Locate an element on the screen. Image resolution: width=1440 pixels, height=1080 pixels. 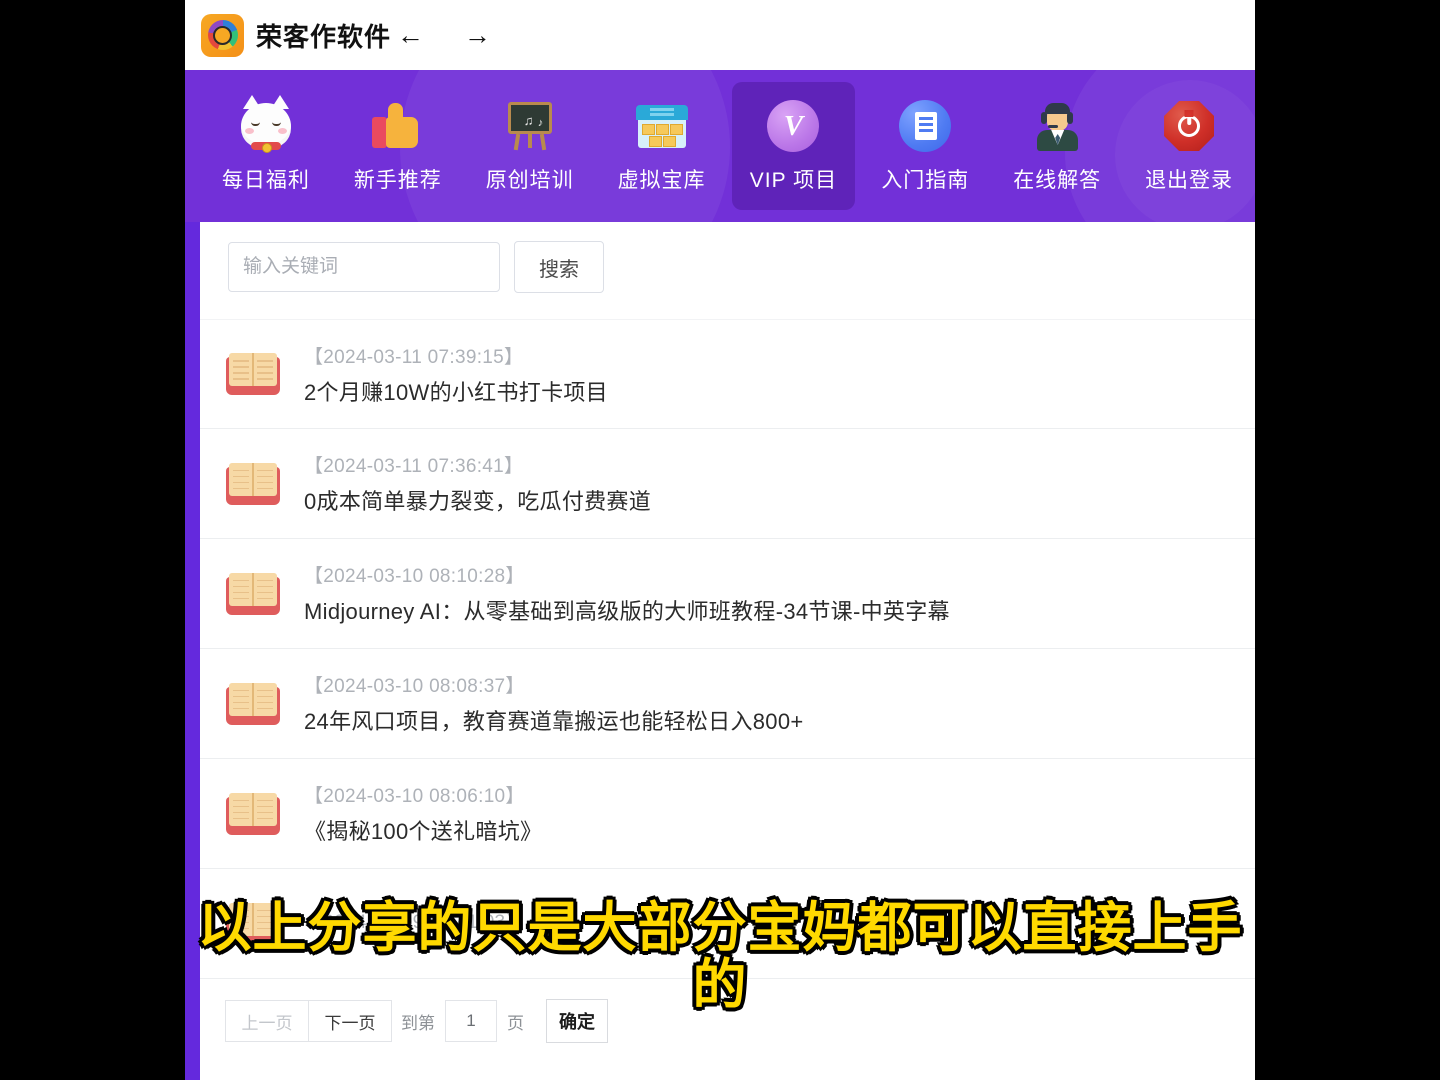
nav-item-label: VIP 项目 is located at coordinates (793, 180).